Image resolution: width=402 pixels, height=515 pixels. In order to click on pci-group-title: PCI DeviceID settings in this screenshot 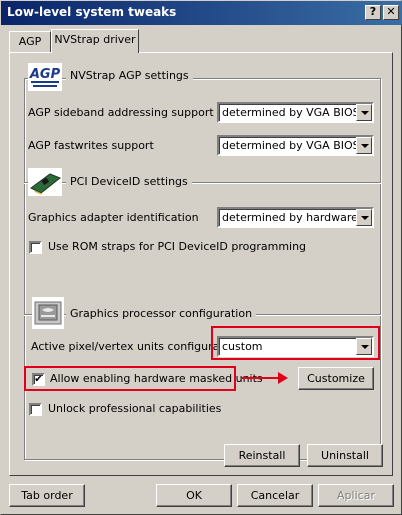, I will do `click(129, 181)`.